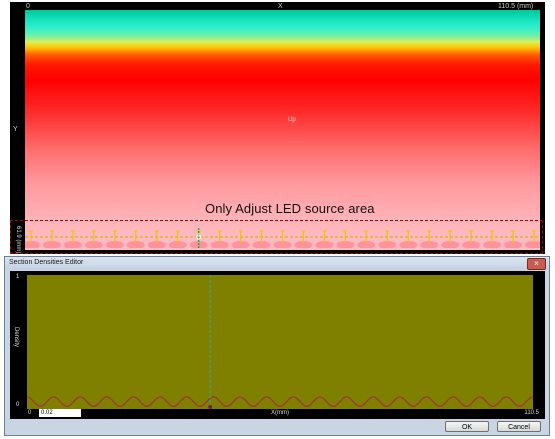 The image size is (555, 439). What do you see at coordinates (60, 413) in the screenshot?
I see `x-value-field: 0.02` at bounding box center [60, 413].